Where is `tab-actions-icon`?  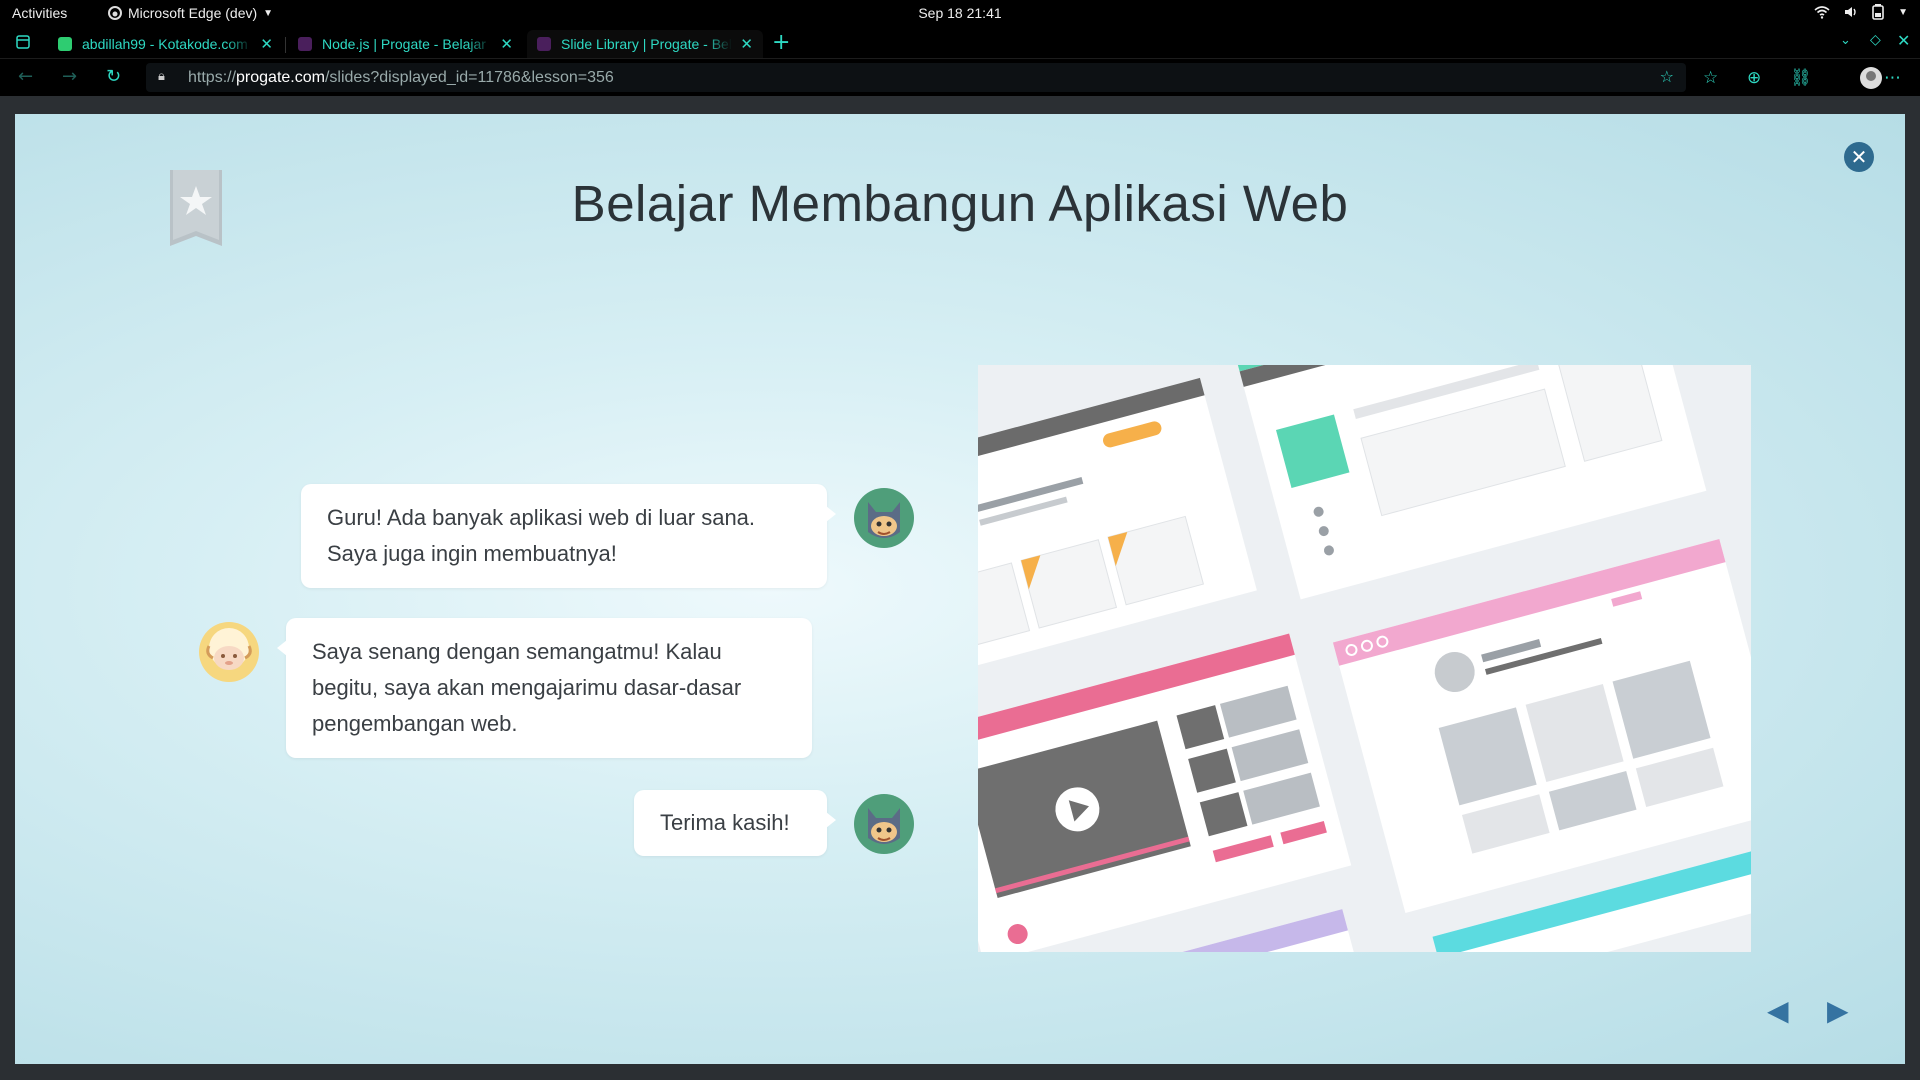 tab-actions-icon is located at coordinates (23, 42).